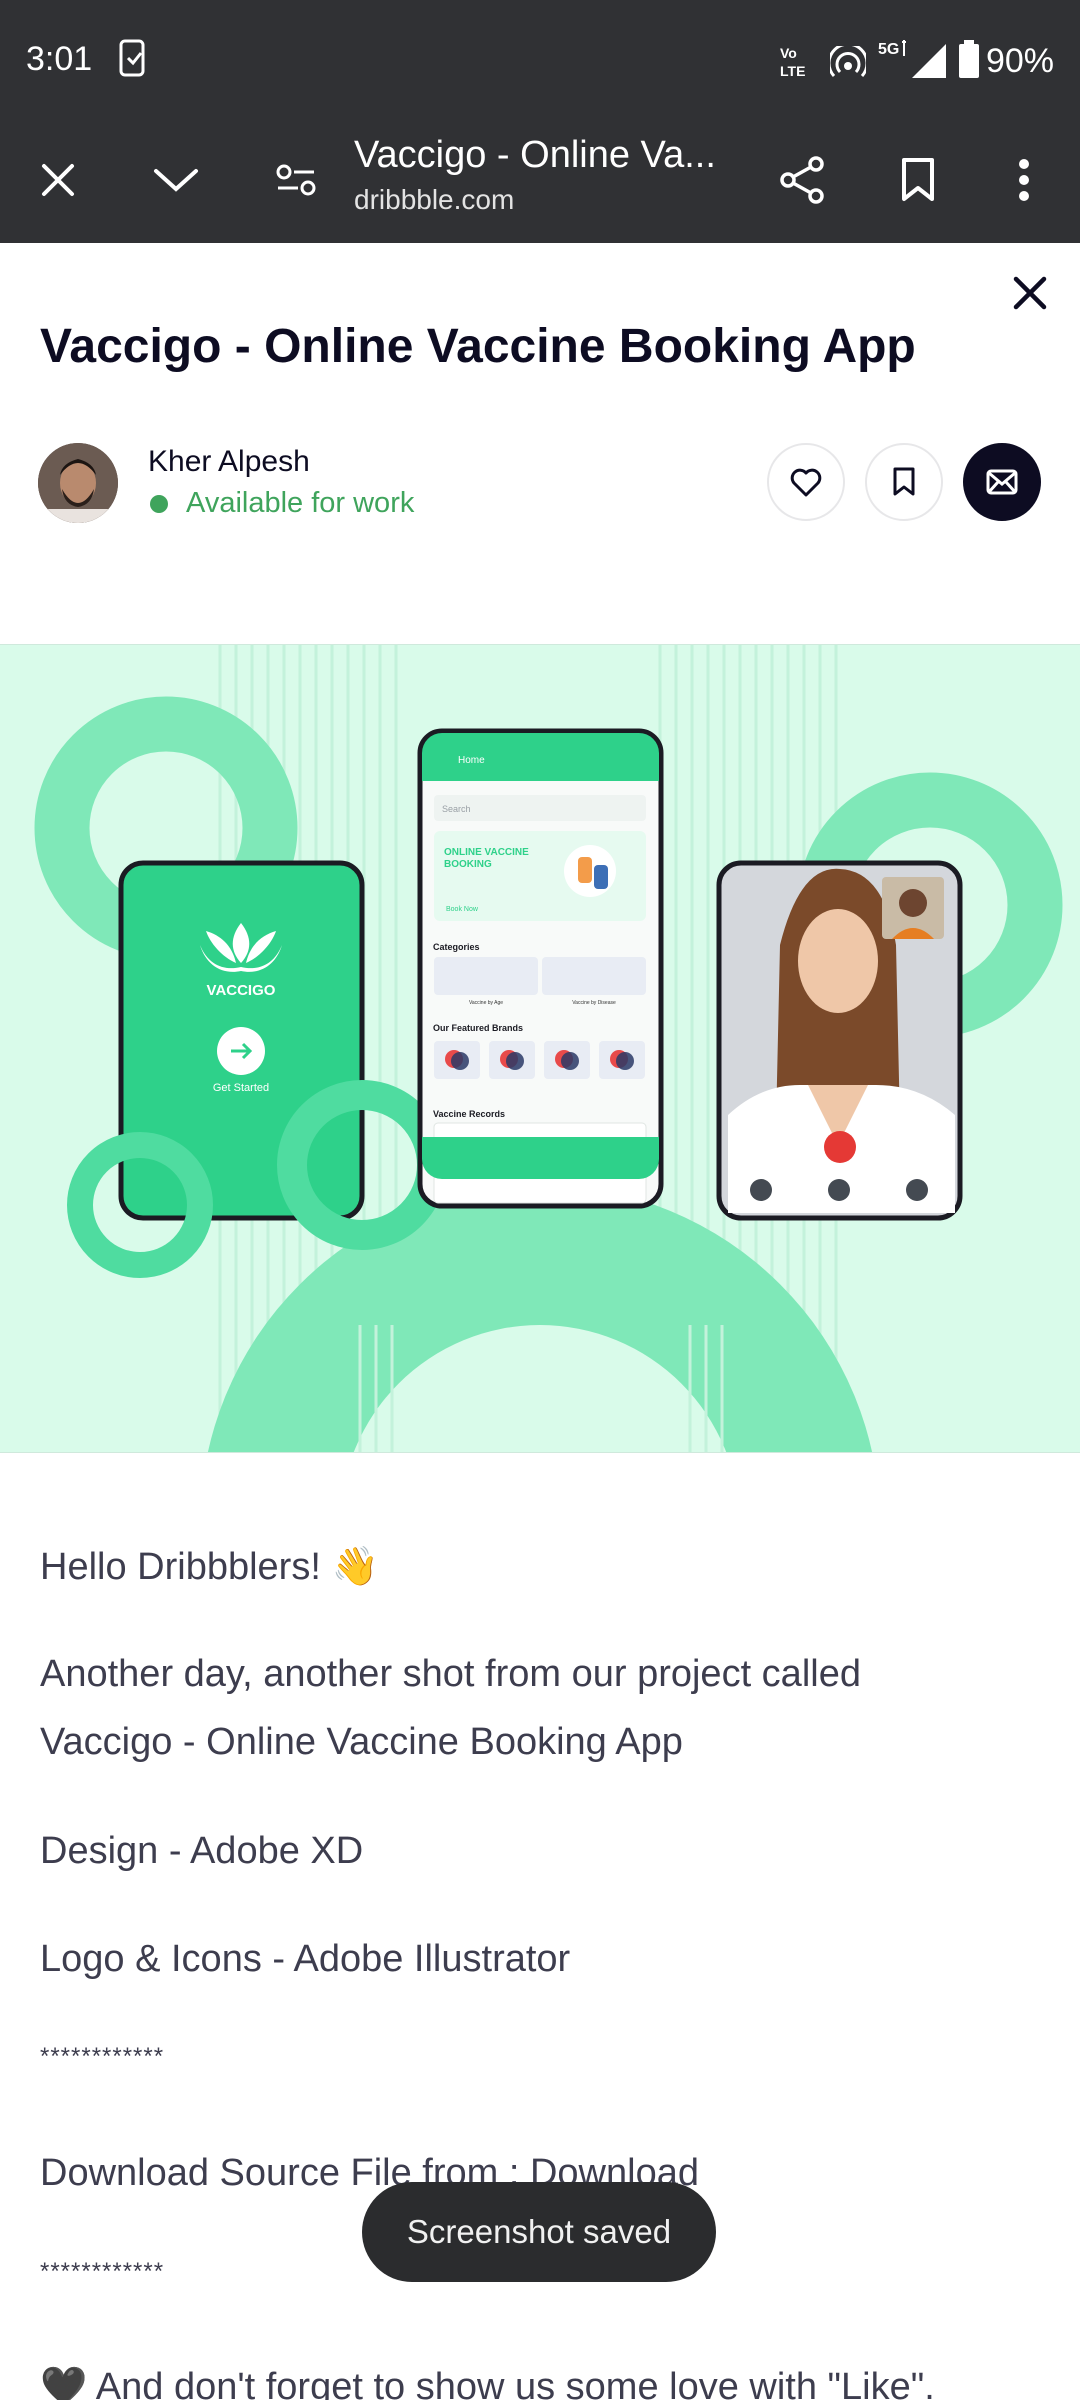 Image resolution: width=1080 pixels, height=2400 pixels. I want to click on availability-status: Available for work, so click(282, 503).